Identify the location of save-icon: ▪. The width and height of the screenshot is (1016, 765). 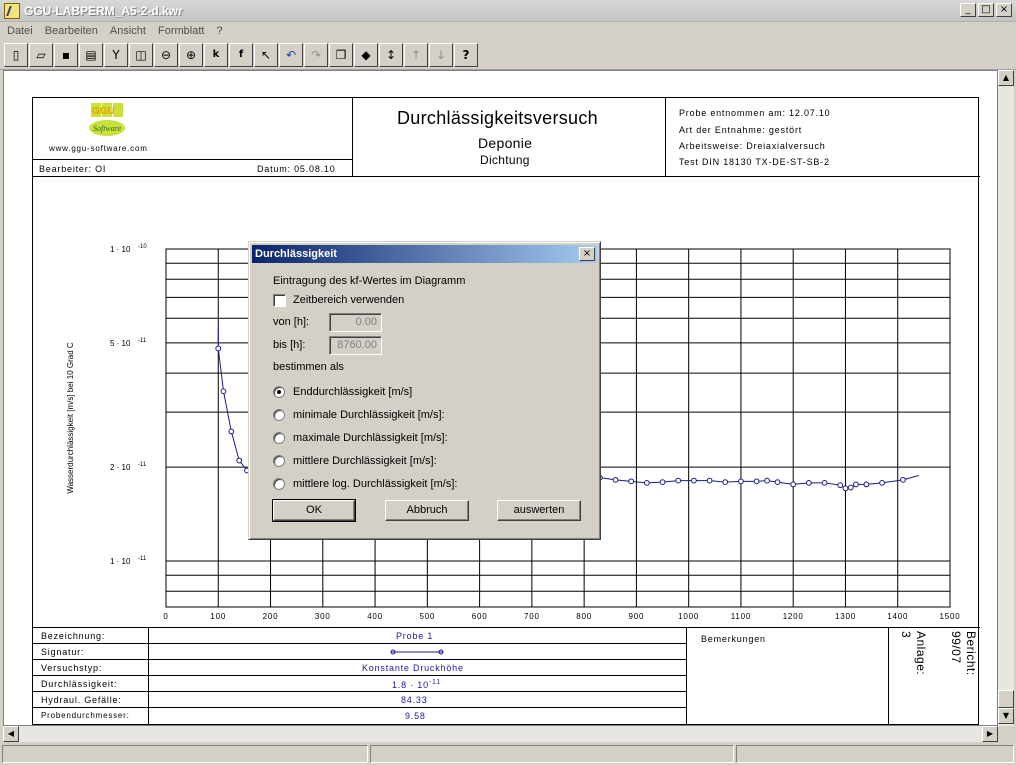
(66, 54).